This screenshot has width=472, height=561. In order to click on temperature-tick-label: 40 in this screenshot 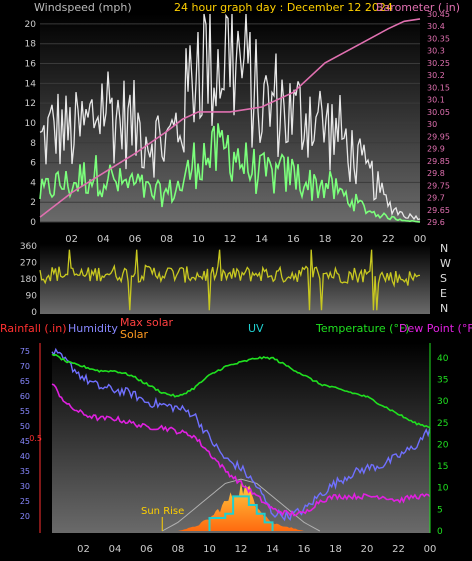, I will do `click(443, 359)`.